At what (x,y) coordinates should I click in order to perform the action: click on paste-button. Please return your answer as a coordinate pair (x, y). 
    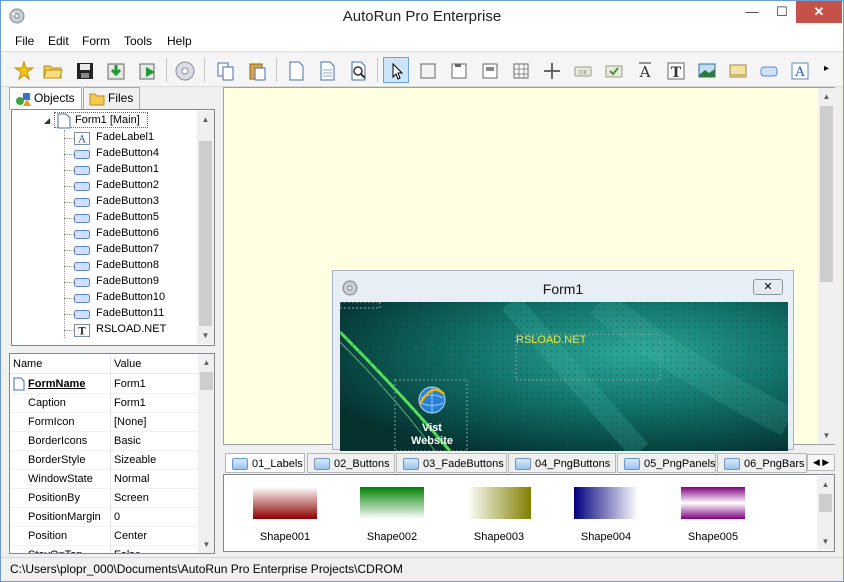
    Looking at the image, I should click on (256, 70).